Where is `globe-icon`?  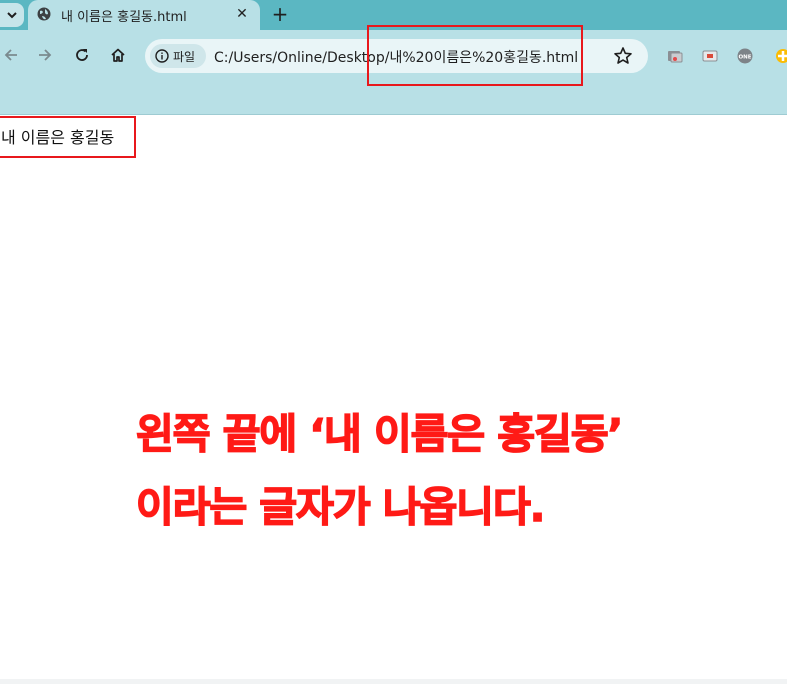 globe-icon is located at coordinates (44, 14).